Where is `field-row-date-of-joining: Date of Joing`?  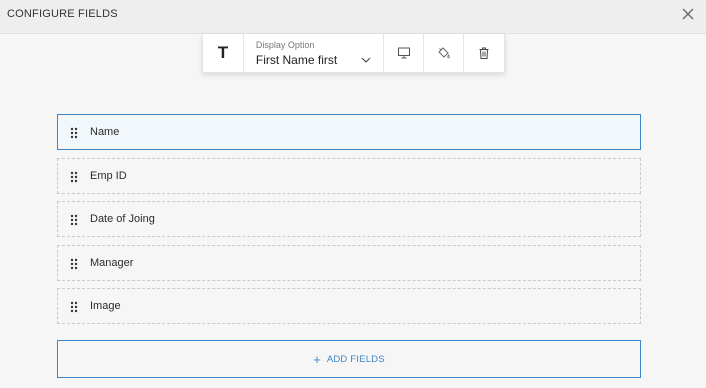 field-row-date-of-joining: Date of Joing is located at coordinates (349, 219).